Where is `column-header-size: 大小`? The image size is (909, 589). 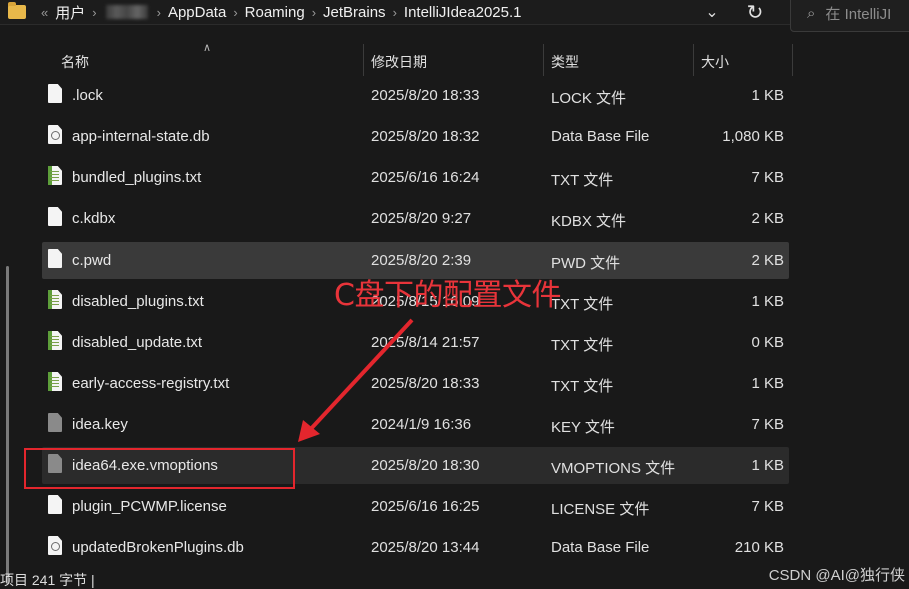 column-header-size: 大小 is located at coordinates (715, 62).